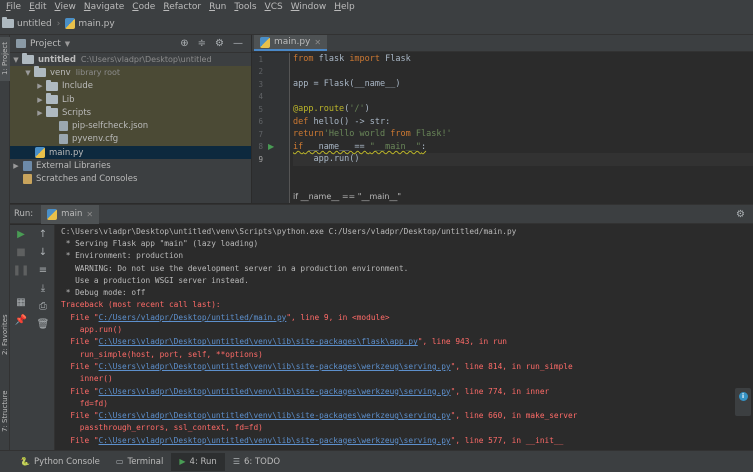 This screenshot has height=472, width=753. What do you see at coordinates (260, 97) in the screenshot?
I see `line-number: 4` at bounding box center [260, 97].